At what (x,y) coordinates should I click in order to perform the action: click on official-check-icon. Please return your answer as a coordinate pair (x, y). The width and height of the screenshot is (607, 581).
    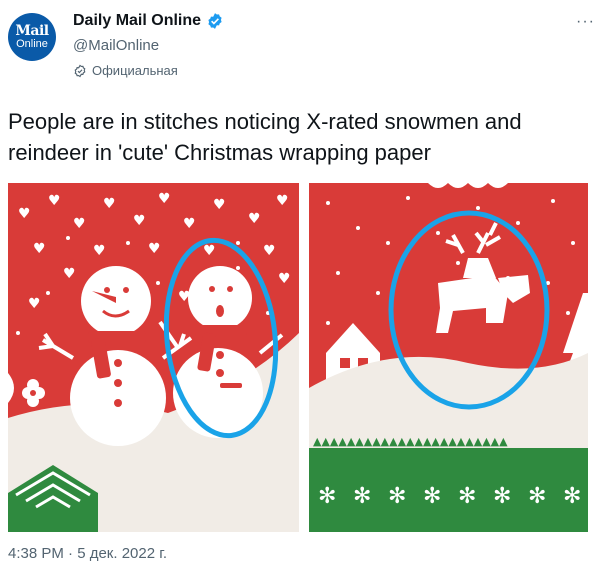
    Looking at the image, I should click on (80, 70).